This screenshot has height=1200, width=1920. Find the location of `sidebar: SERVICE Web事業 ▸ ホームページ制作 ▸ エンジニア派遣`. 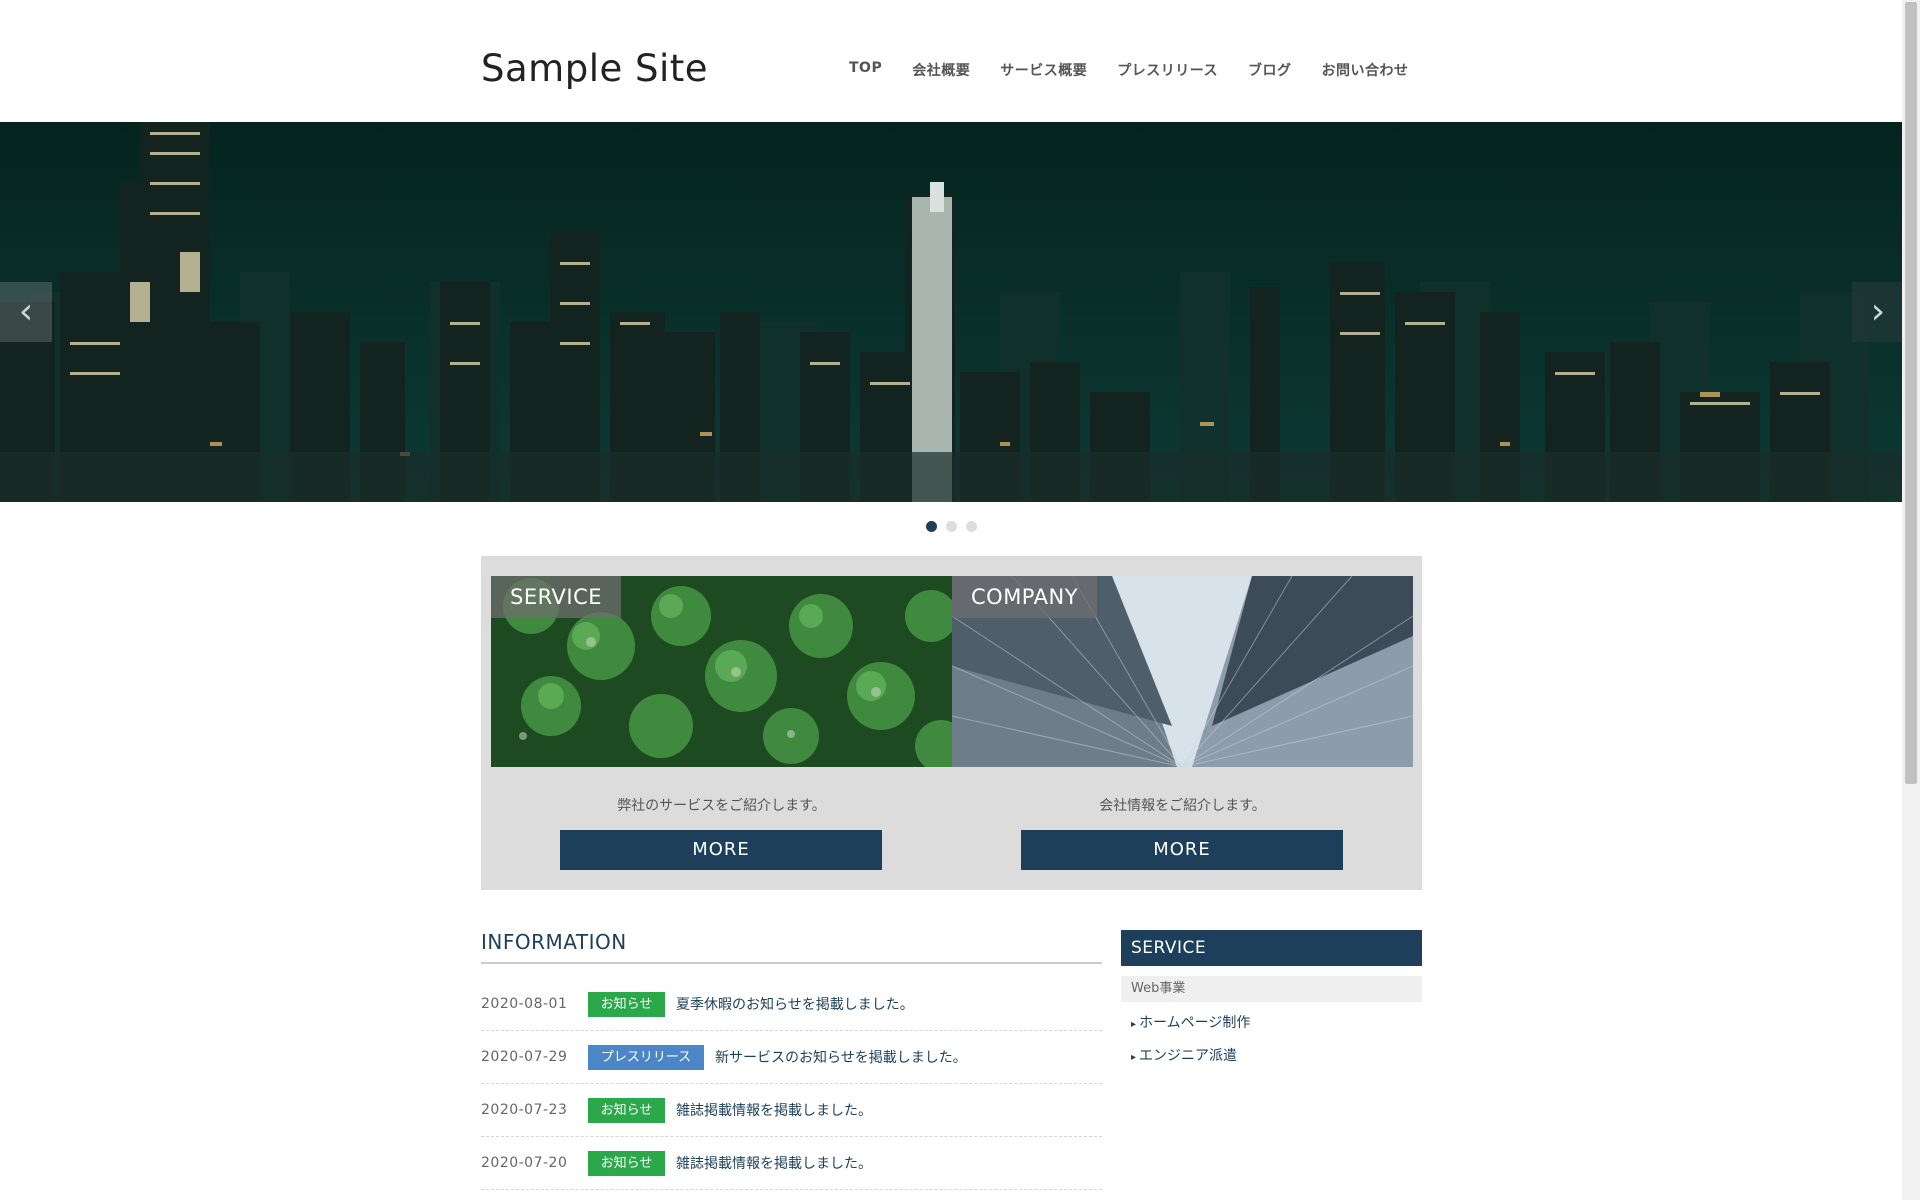

sidebar: SERVICE Web事業 ▸ ホームページ制作 ▸ エンジニア派遣 is located at coordinates (1271, 999).